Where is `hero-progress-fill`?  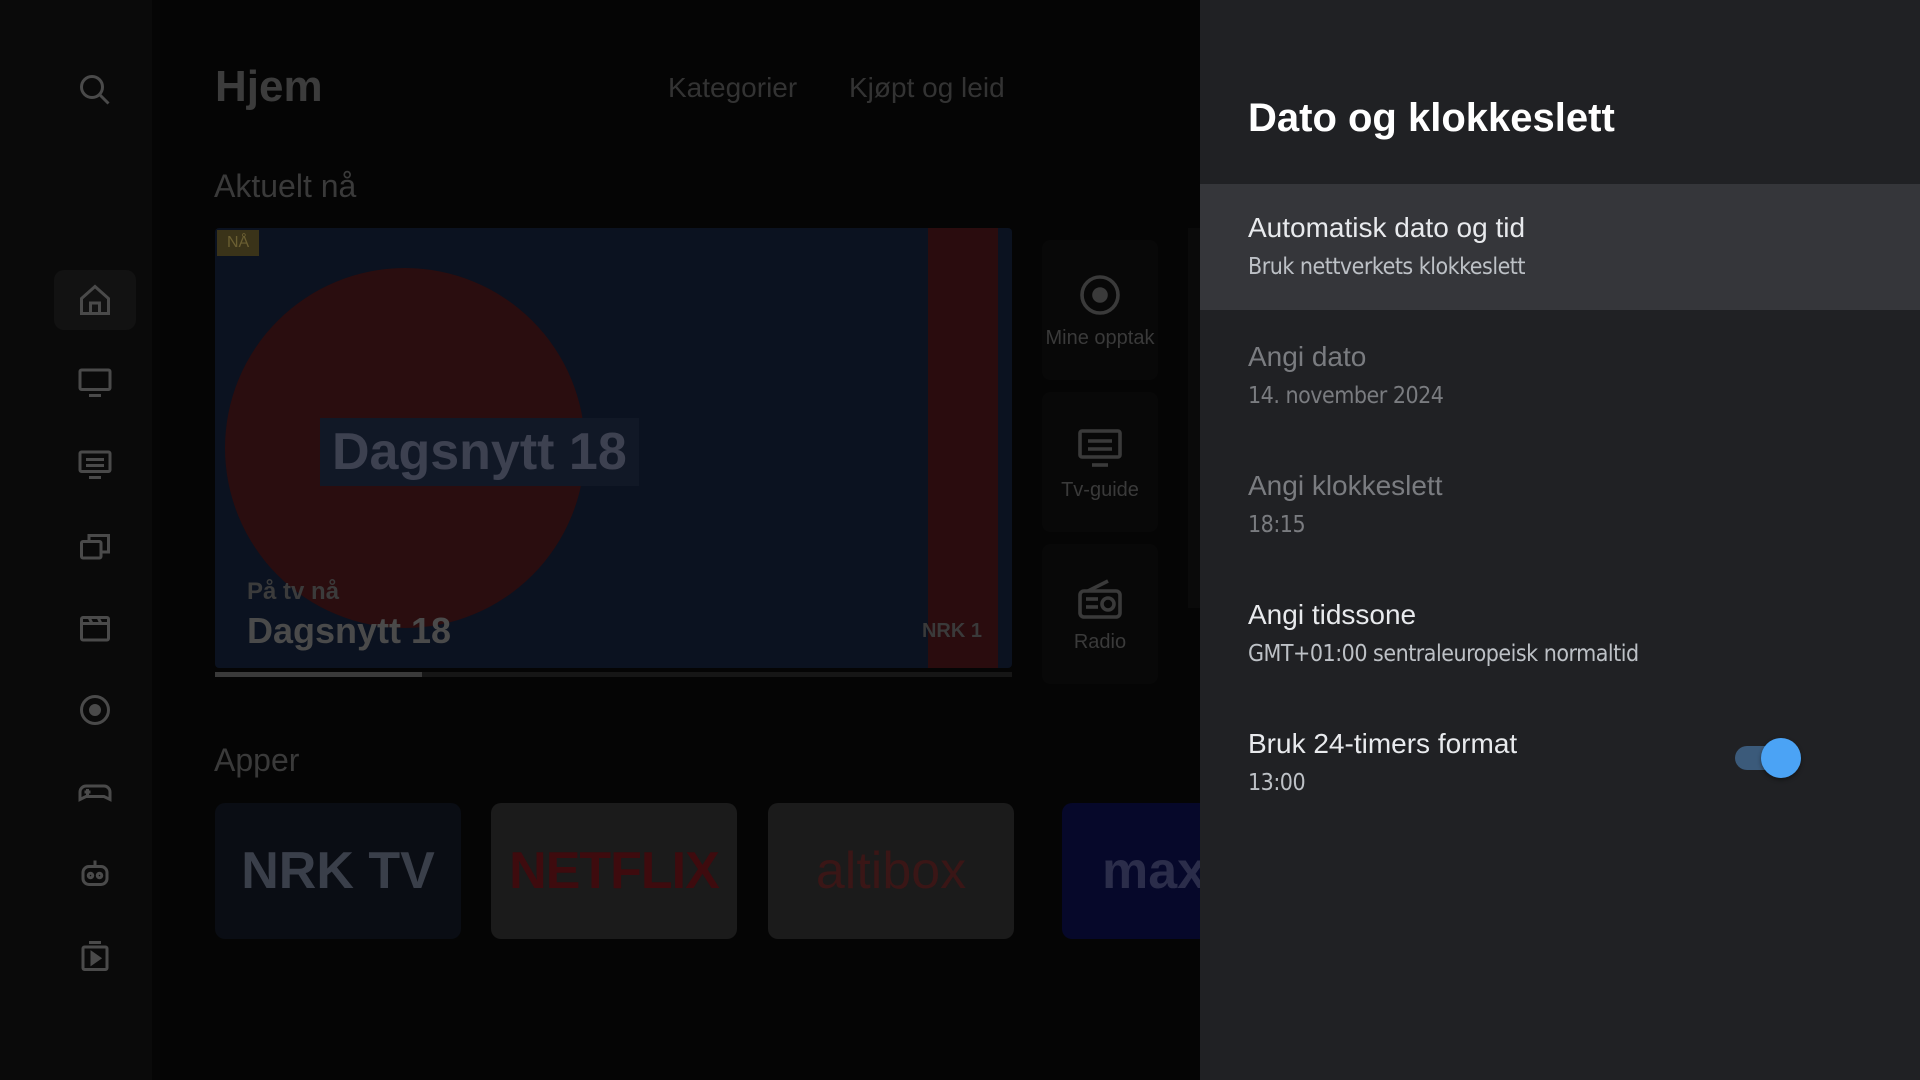 hero-progress-fill is located at coordinates (319, 674).